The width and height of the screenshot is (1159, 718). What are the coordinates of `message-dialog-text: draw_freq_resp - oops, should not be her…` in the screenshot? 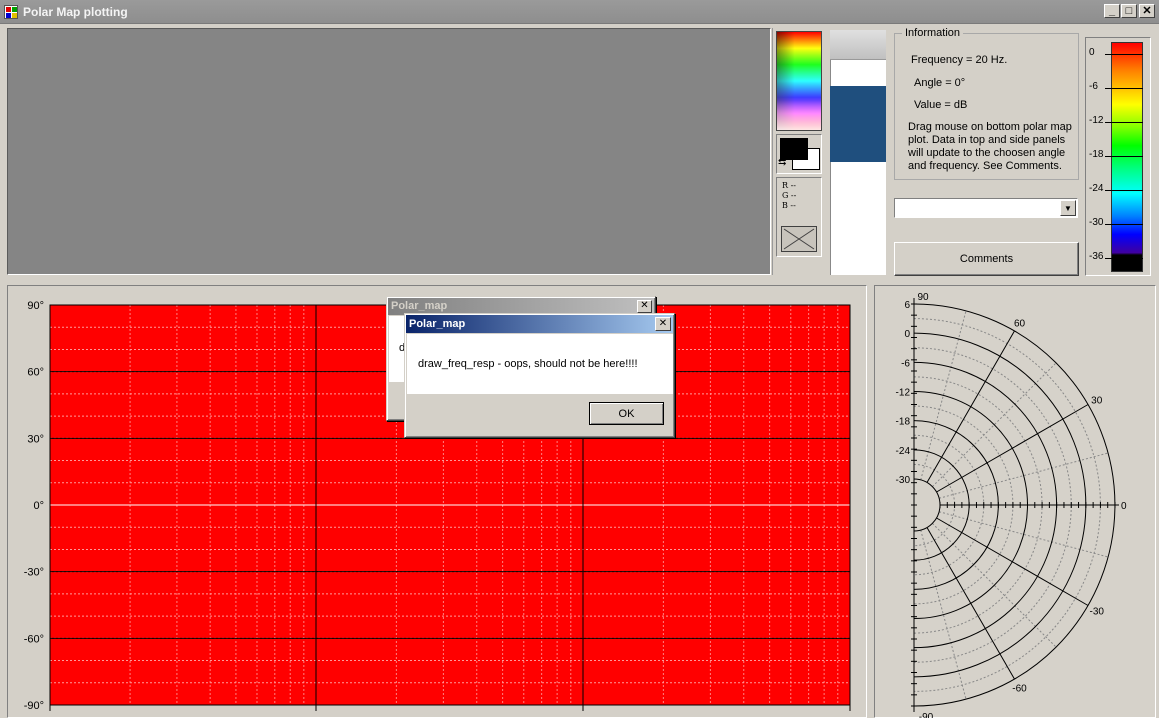 It's located at (528, 364).